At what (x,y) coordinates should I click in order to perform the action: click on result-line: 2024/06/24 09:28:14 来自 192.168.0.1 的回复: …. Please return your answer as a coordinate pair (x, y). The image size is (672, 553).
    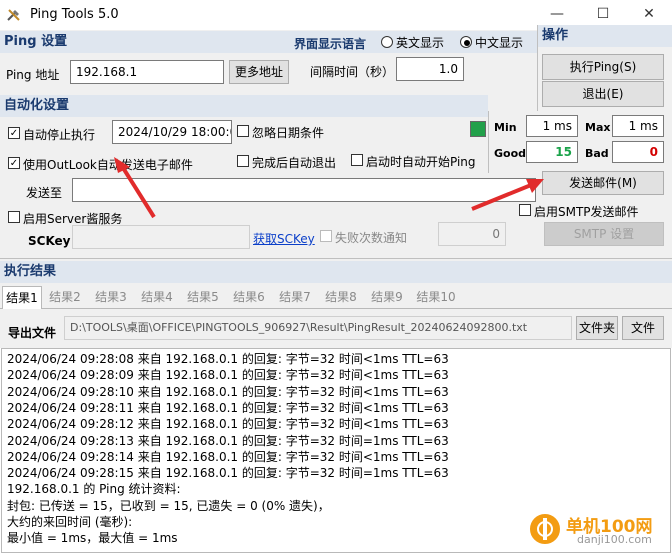
    Looking at the image, I should click on (228, 456).